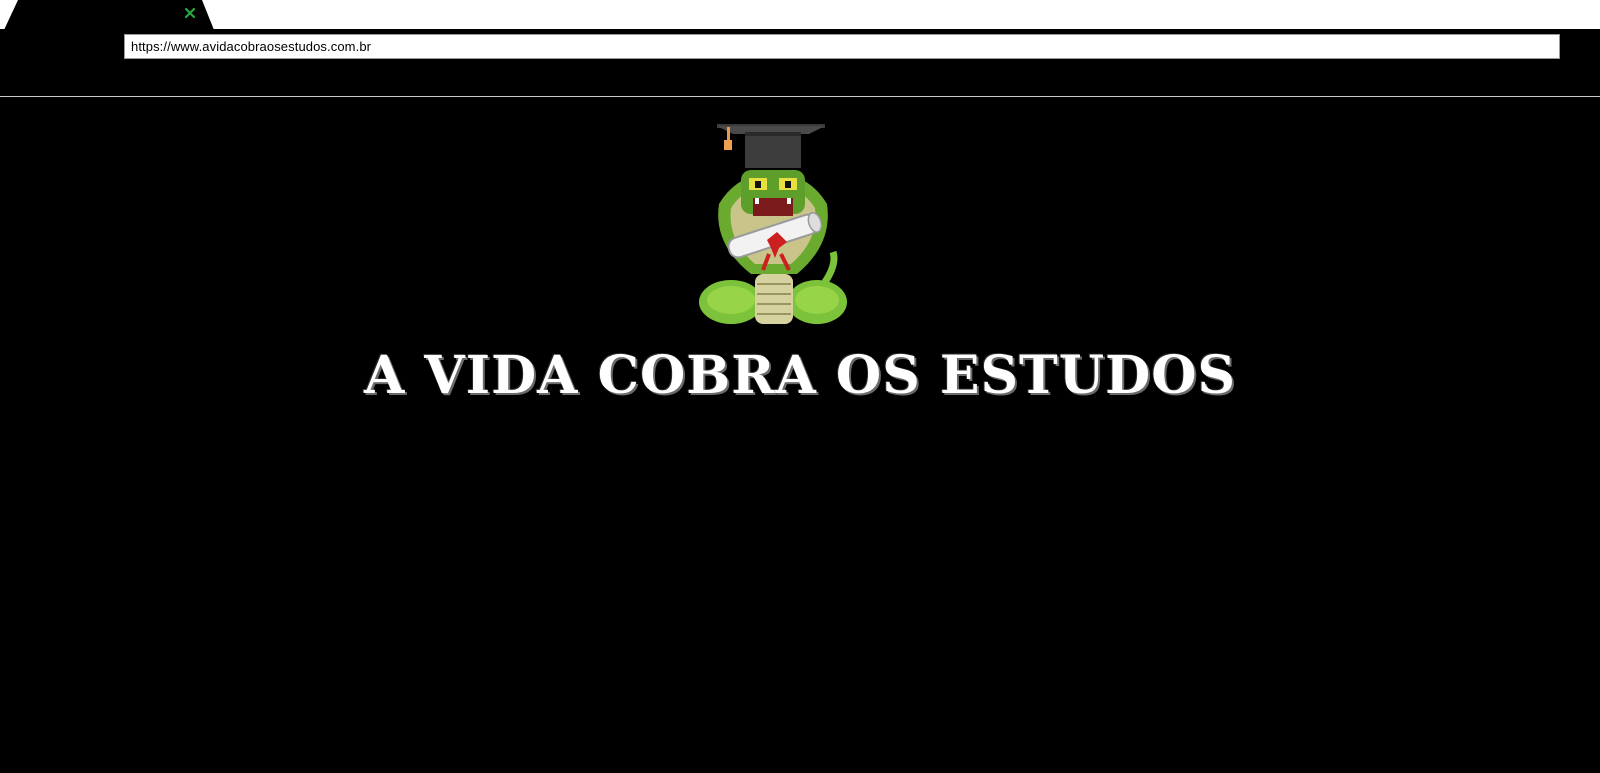 The image size is (1600, 773). Describe the element at coordinates (842, 46) in the screenshot. I see `address-bar: https://www.avidacobraosestudos.com.br` at that location.